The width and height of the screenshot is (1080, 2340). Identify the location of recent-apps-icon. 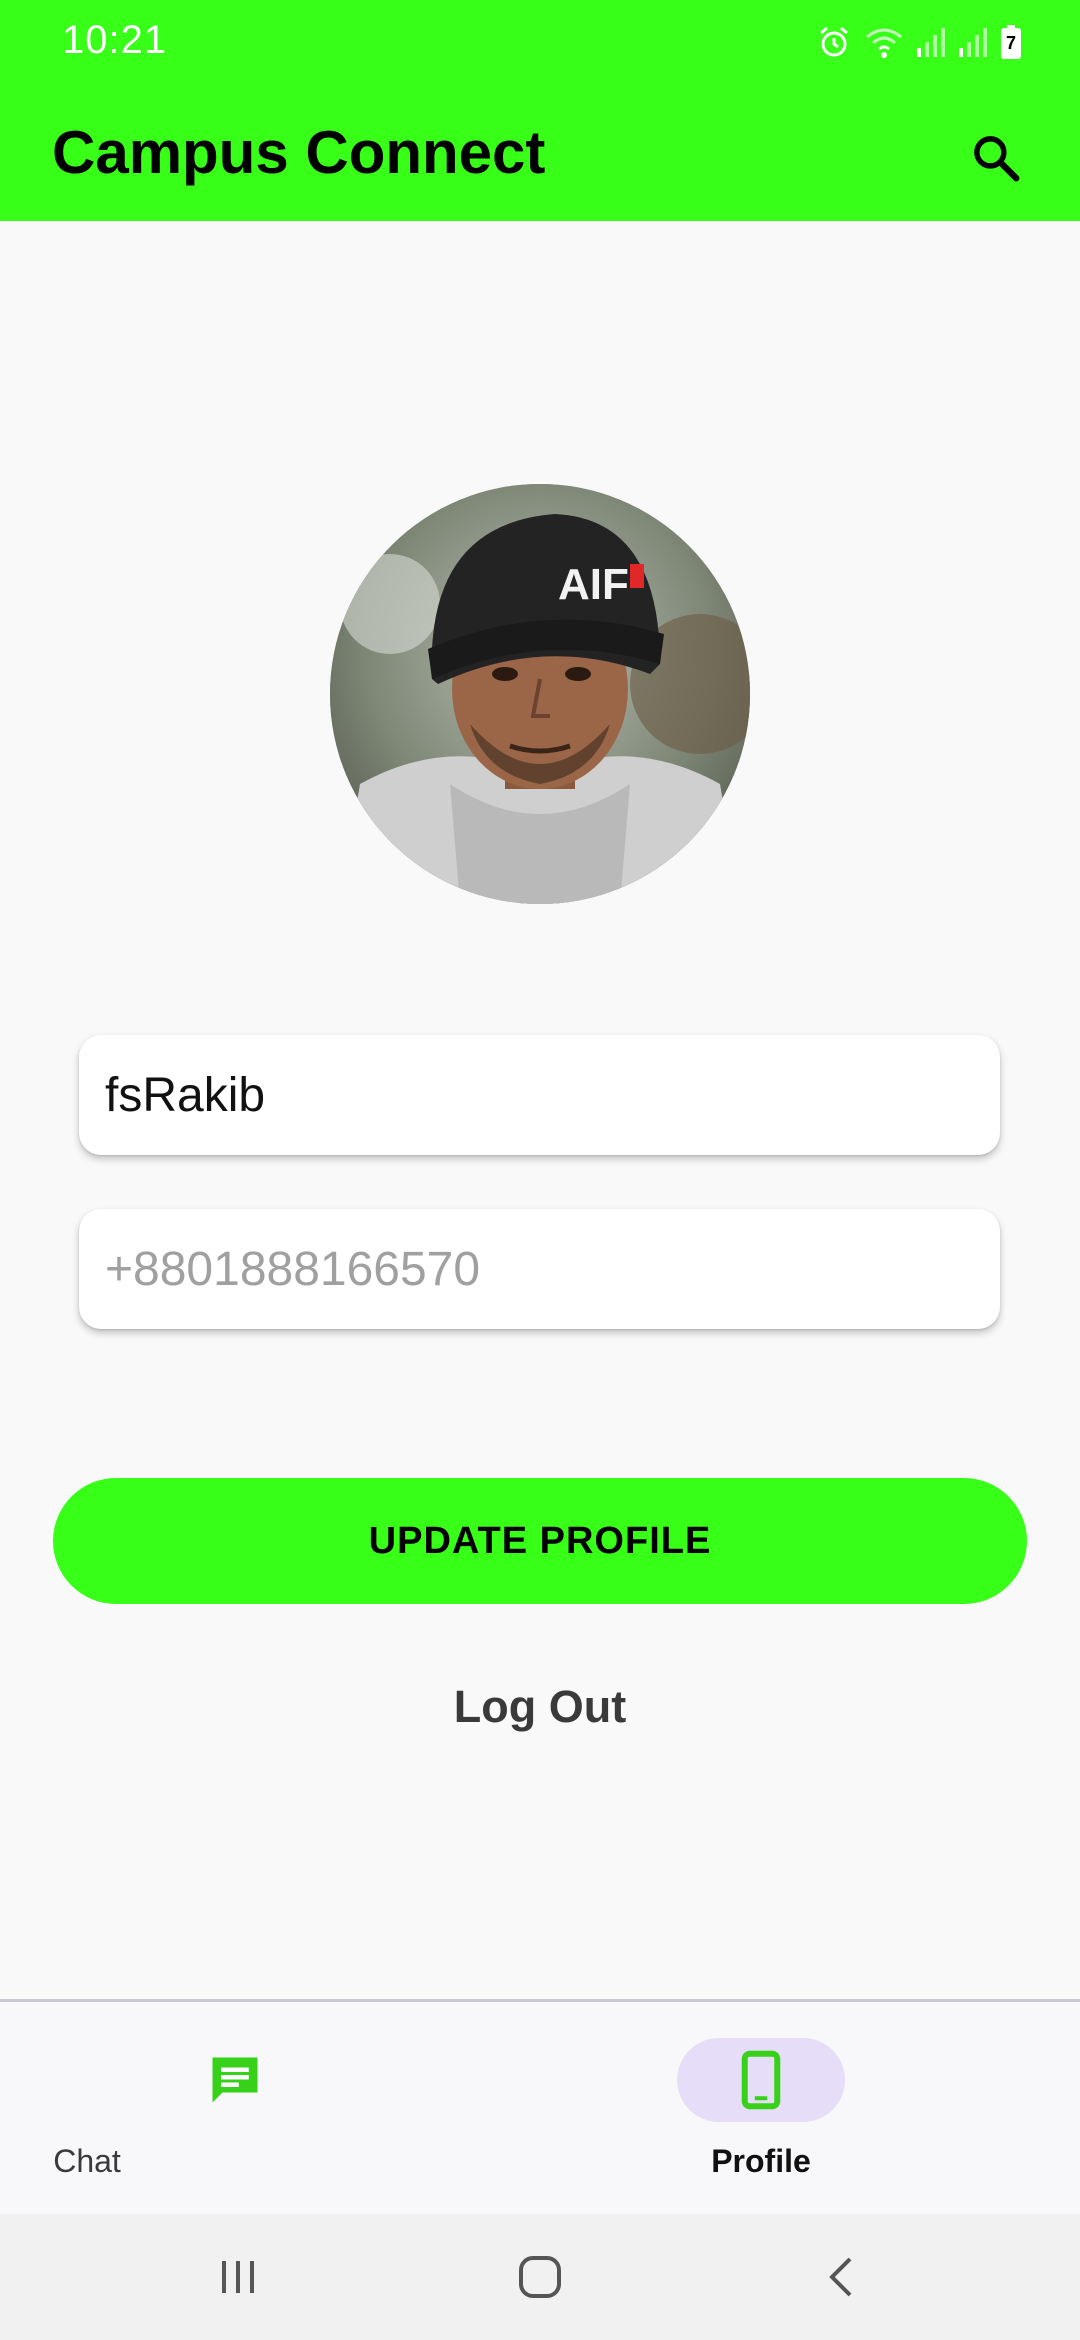
(238, 2277).